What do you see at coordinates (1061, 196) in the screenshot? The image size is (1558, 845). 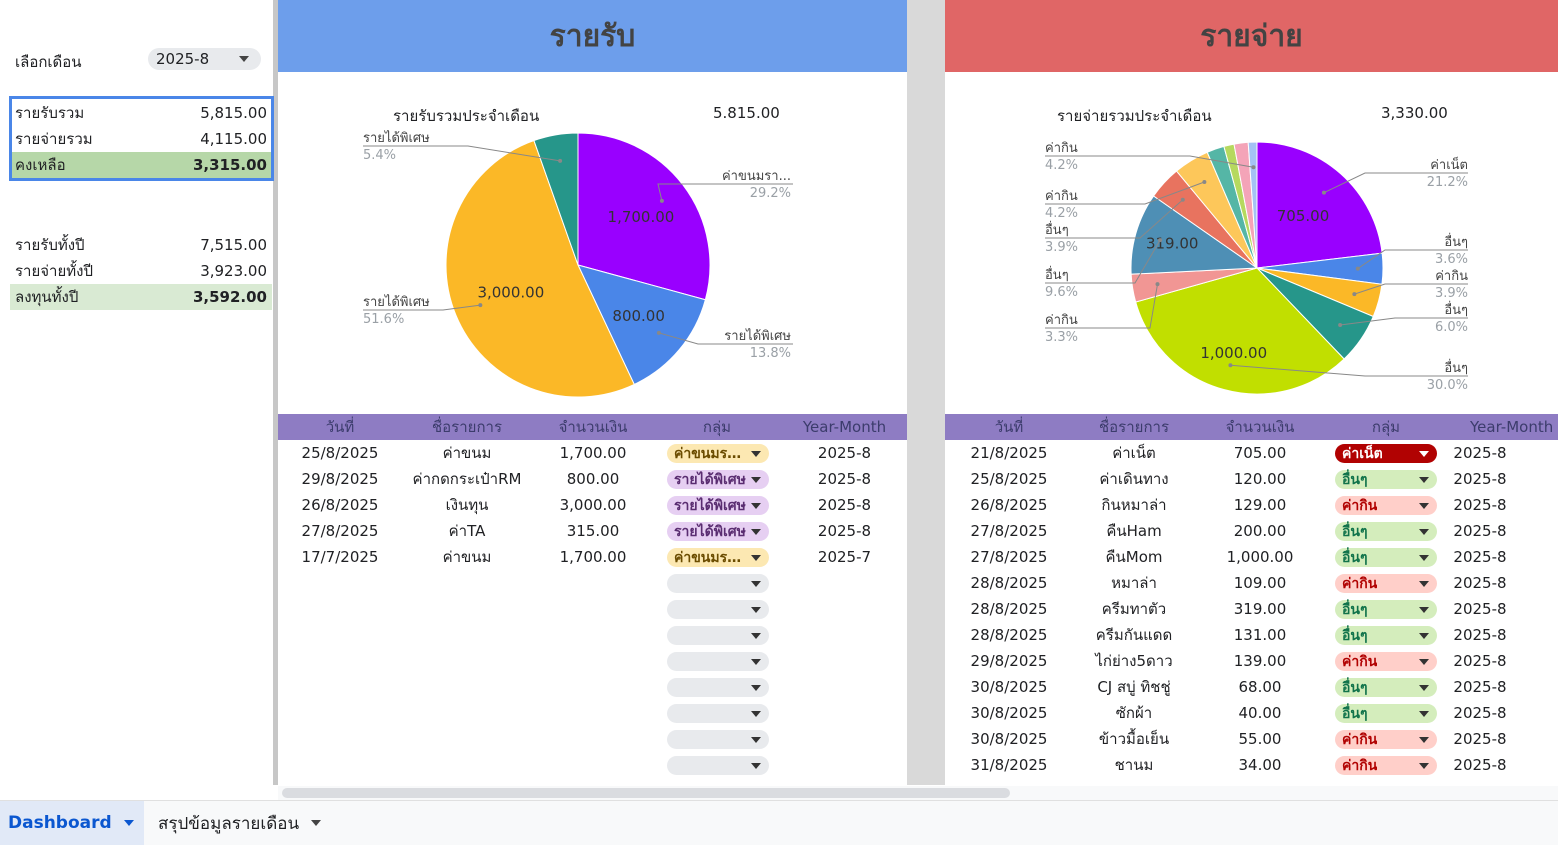 I see `pie-slice-label: ค่ากิน` at bounding box center [1061, 196].